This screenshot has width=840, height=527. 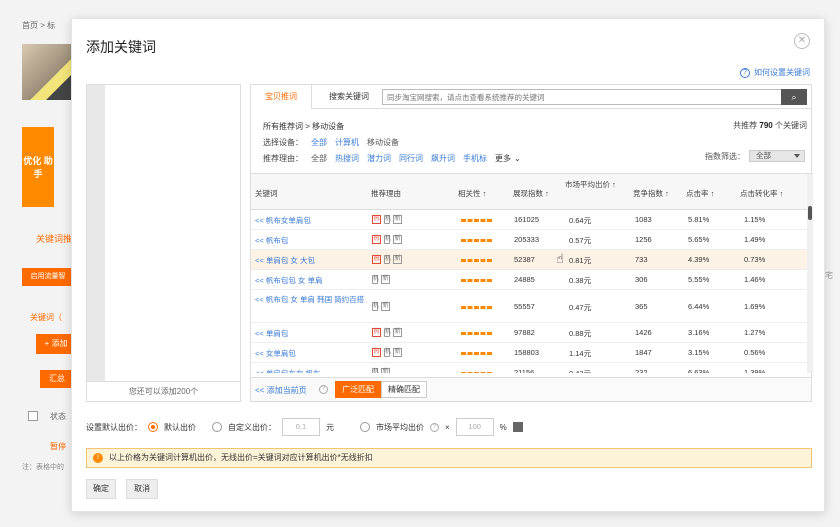 What do you see at coordinates (58, 446) in the screenshot?
I see `paused-status: 暂停` at bounding box center [58, 446].